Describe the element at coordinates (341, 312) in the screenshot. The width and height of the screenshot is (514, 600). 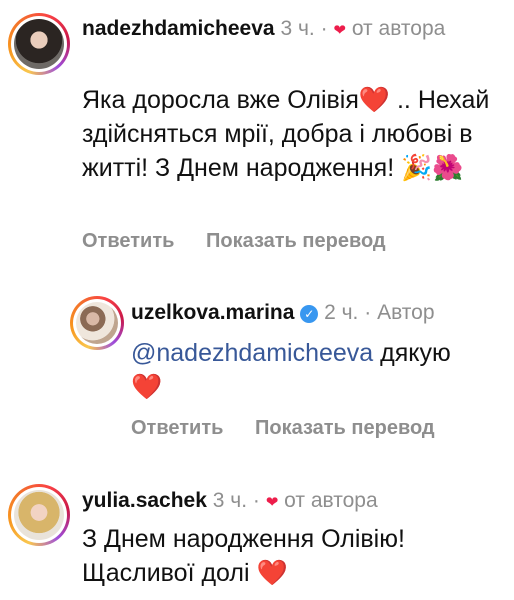
I see `timestamp: 2 ч.` at that location.